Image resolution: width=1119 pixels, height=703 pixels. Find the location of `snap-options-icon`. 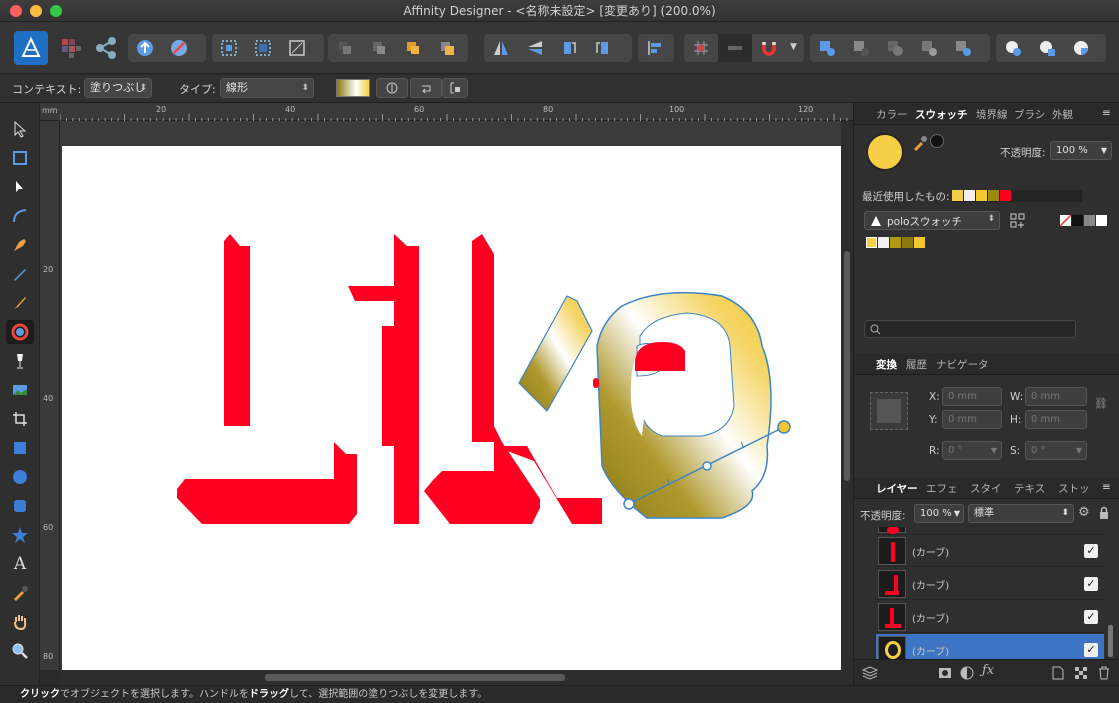

snap-options-icon is located at coordinates (735, 48).